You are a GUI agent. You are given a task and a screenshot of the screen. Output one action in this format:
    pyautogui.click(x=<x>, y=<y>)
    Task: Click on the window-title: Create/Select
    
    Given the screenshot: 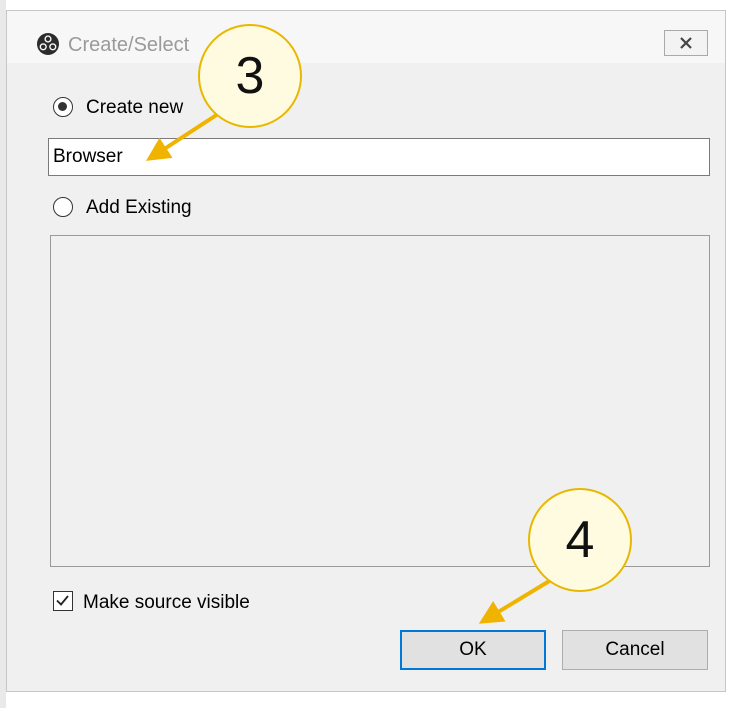 What is the action you would take?
    pyautogui.click(x=129, y=45)
    